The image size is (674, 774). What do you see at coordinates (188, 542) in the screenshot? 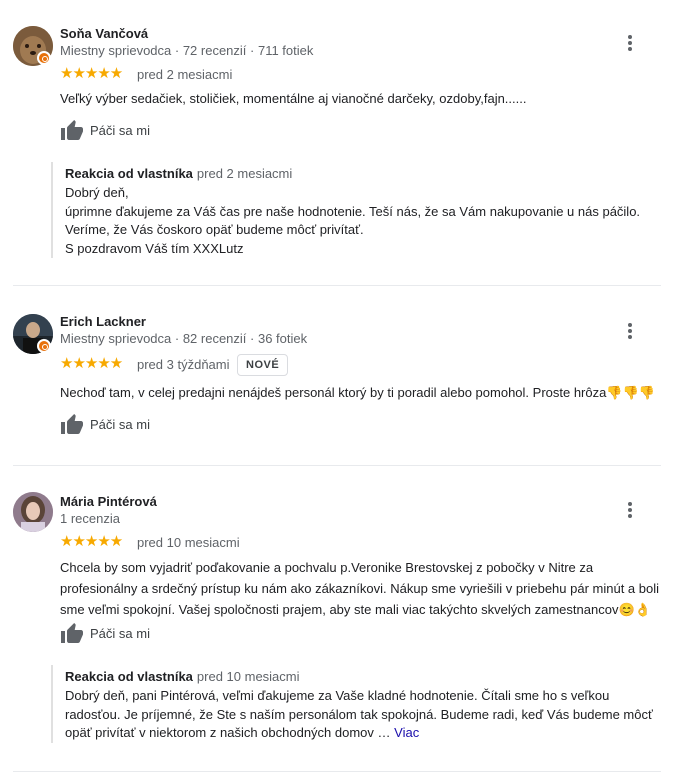
I see `review-date: pred 10 mesiacmi` at bounding box center [188, 542].